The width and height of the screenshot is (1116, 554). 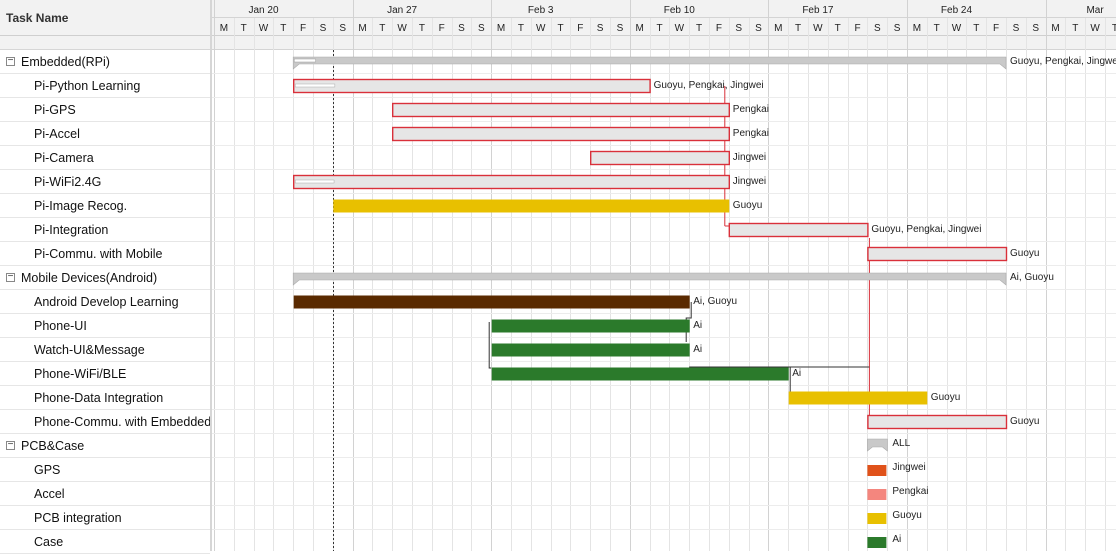 What do you see at coordinates (105, 494) in the screenshot?
I see `task-row: Accel` at bounding box center [105, 494].